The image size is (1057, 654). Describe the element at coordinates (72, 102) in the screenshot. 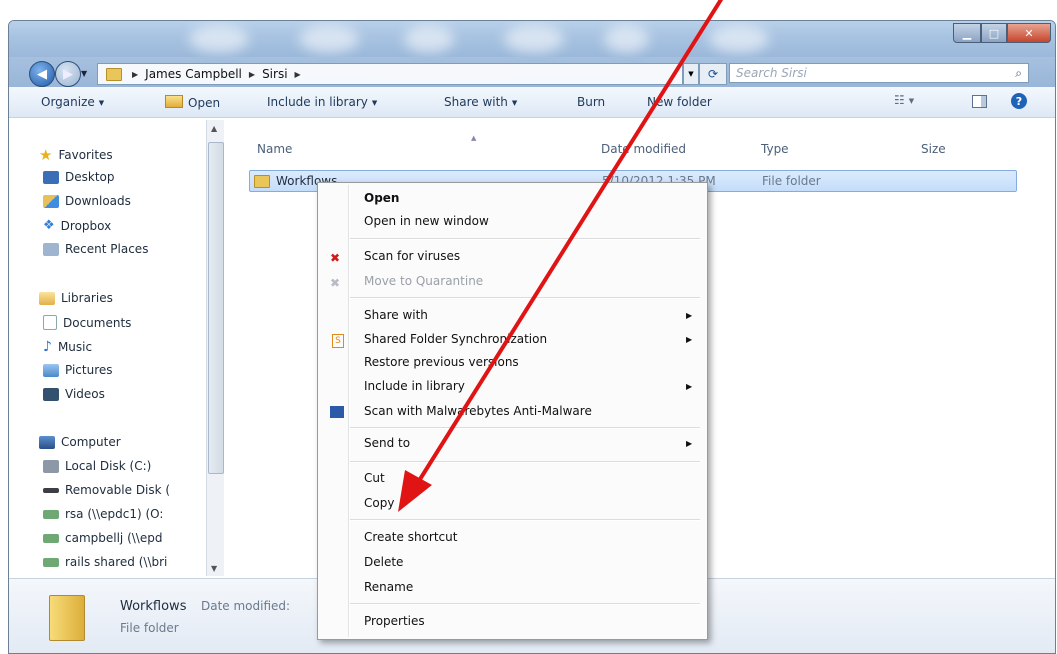

I see `organize-button: Organize ▼` at that location.